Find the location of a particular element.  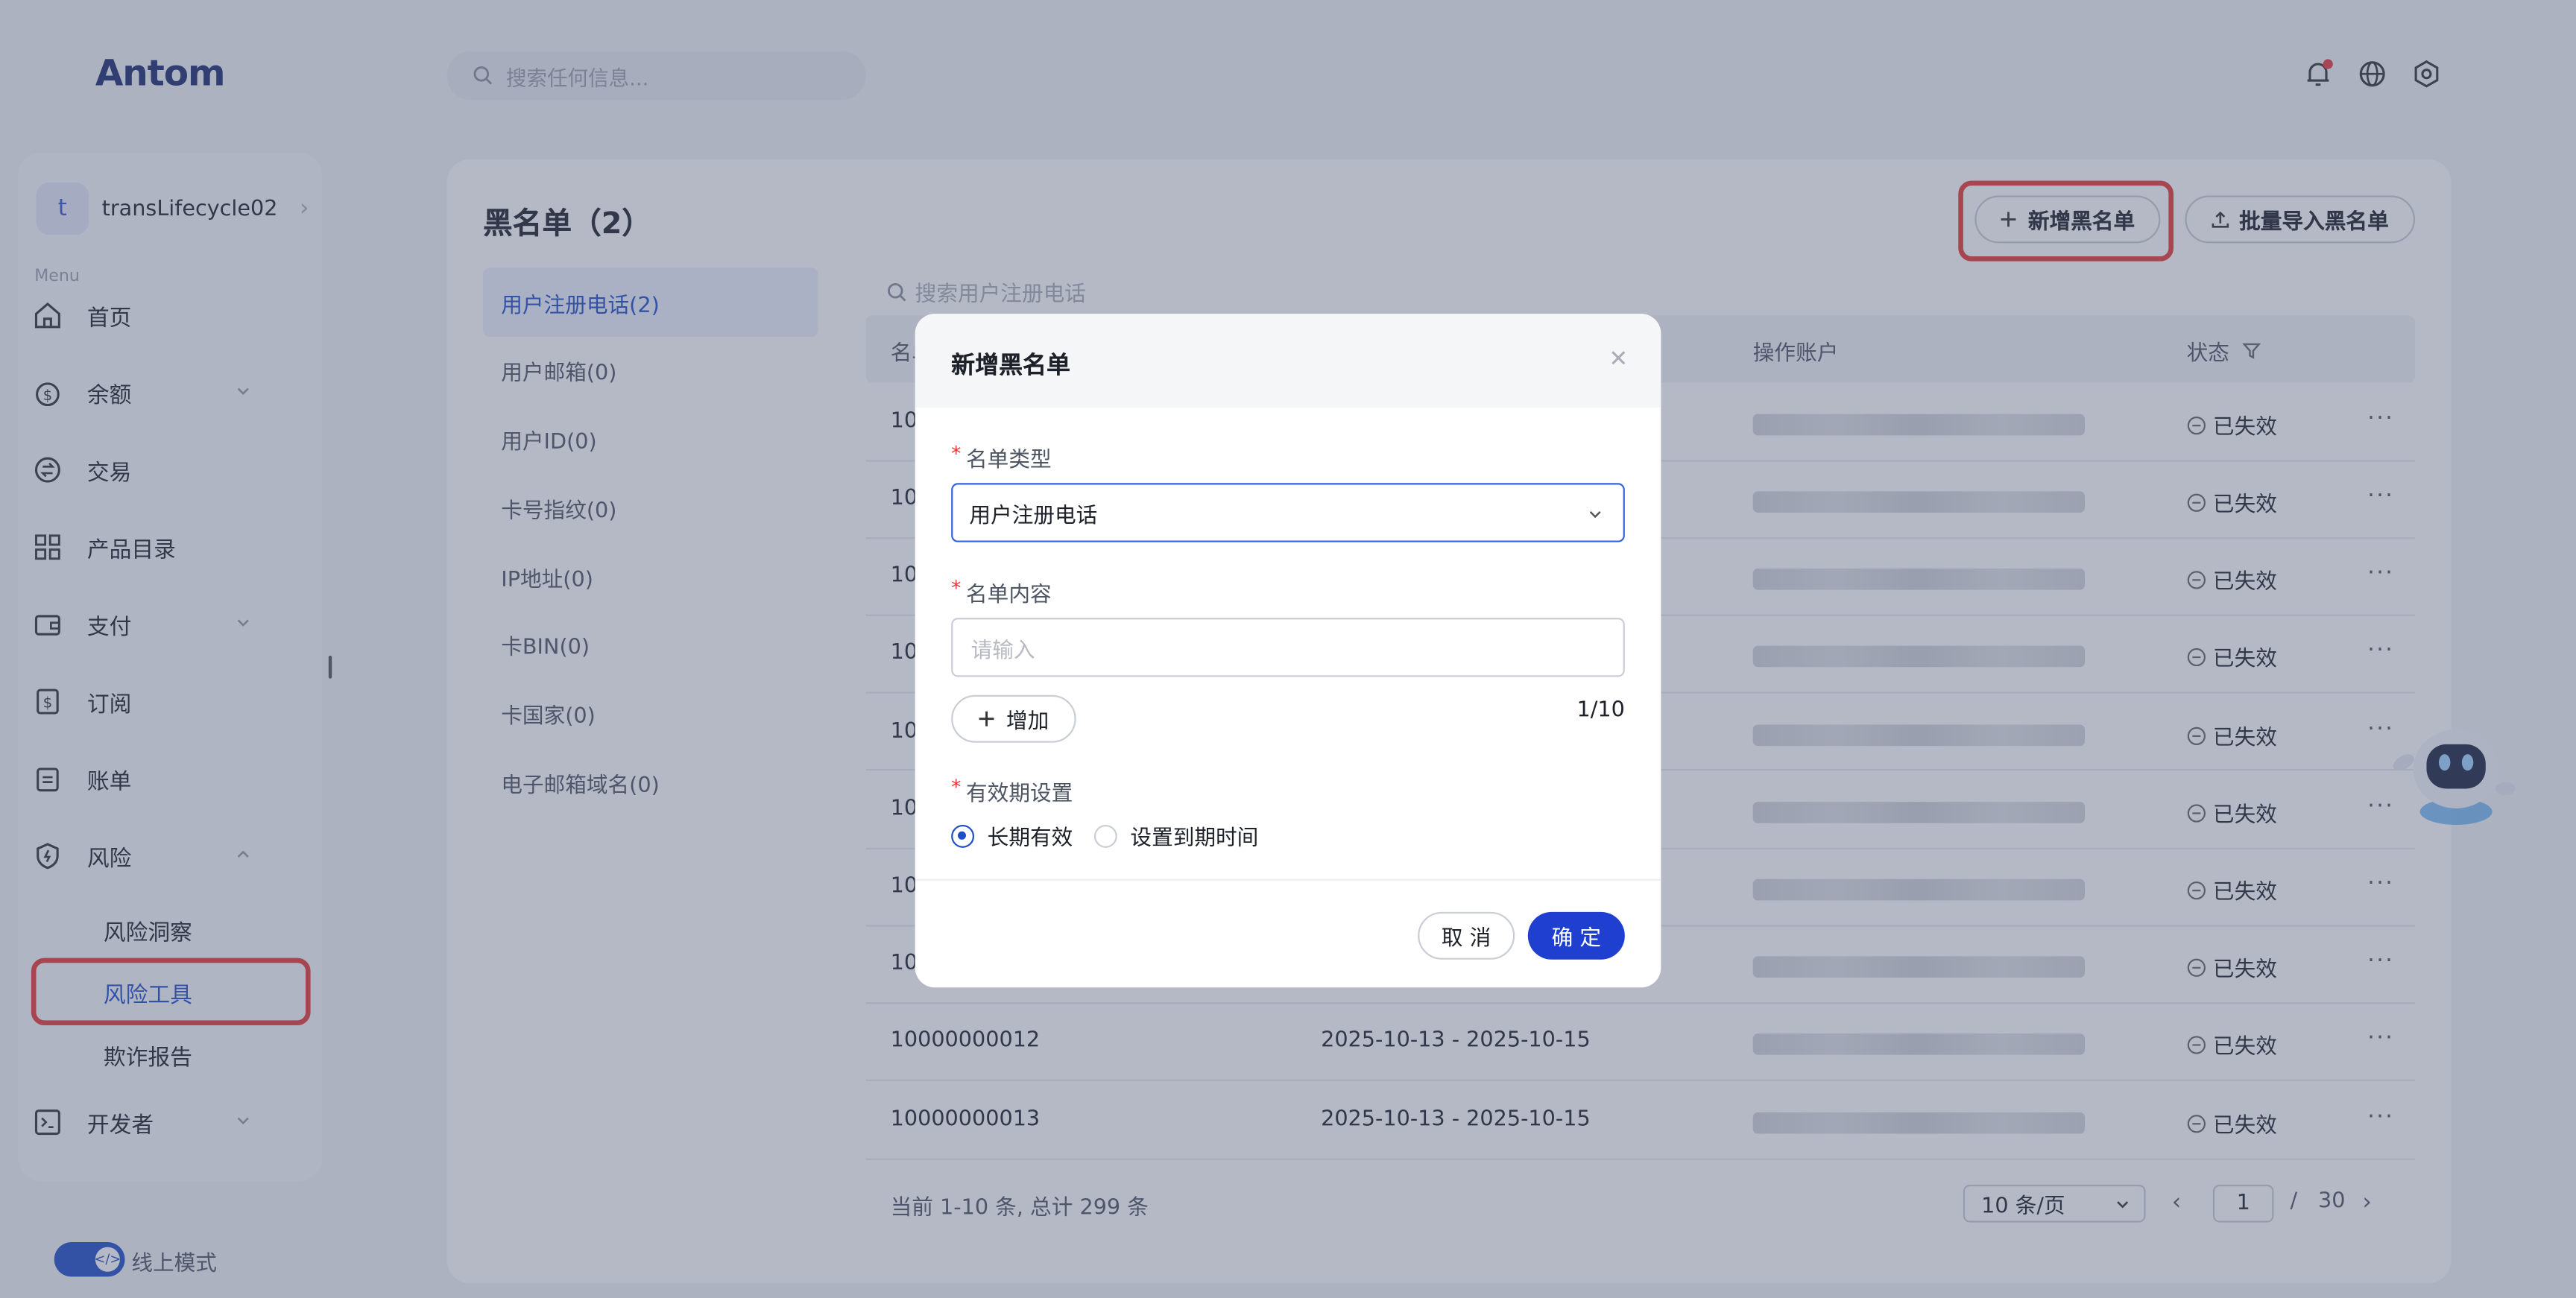

radio-unchecked is located at coordinates (1105, 835).